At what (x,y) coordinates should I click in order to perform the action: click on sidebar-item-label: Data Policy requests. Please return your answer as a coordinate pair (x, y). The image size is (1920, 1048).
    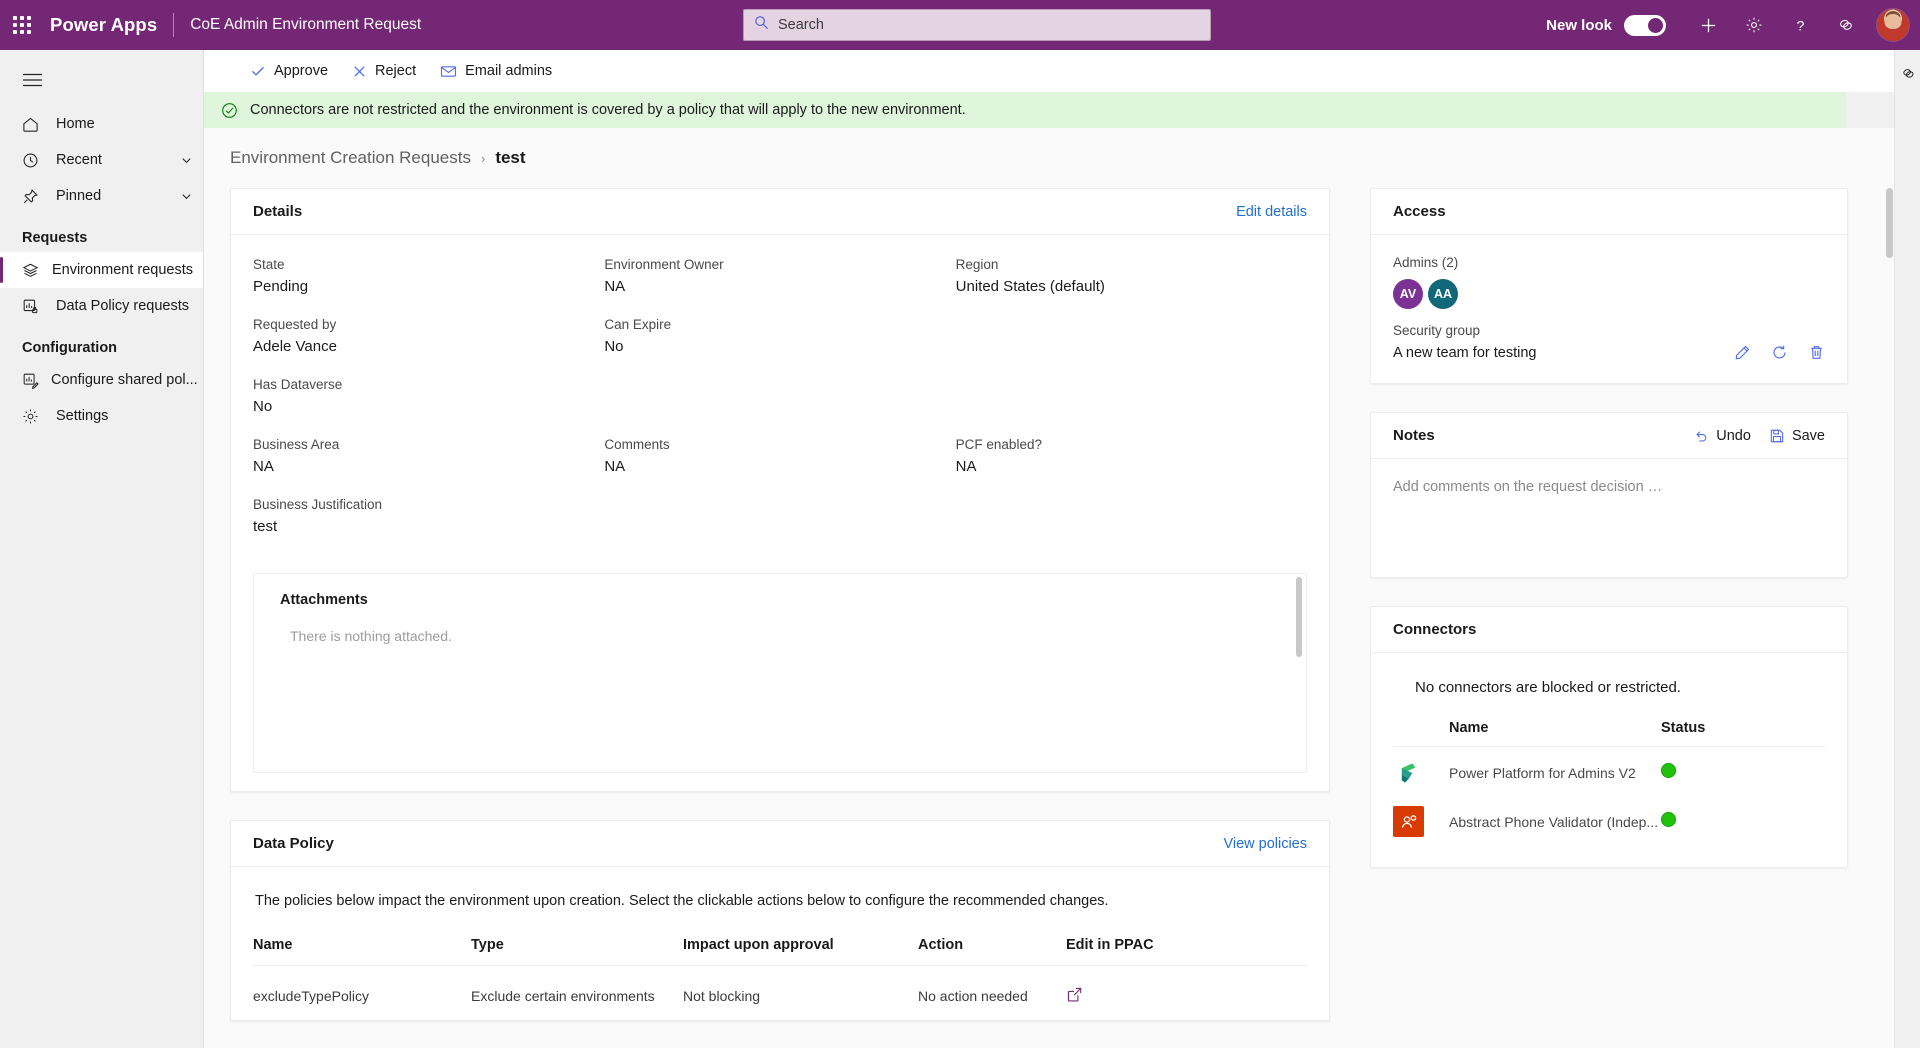
    Looking at the image, I should click on (122, 306).